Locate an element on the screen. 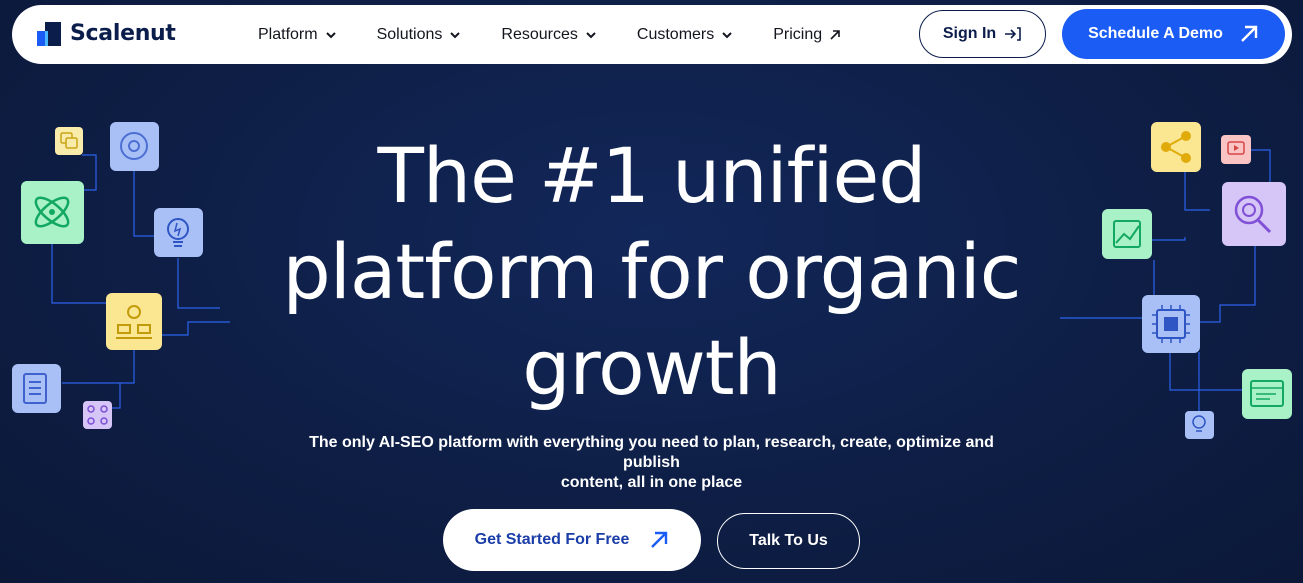 Image resolution: width=1303 pixels, height=583 pixels. talk-to-us-button: Talk To Us is located at coordinates (788, 541).